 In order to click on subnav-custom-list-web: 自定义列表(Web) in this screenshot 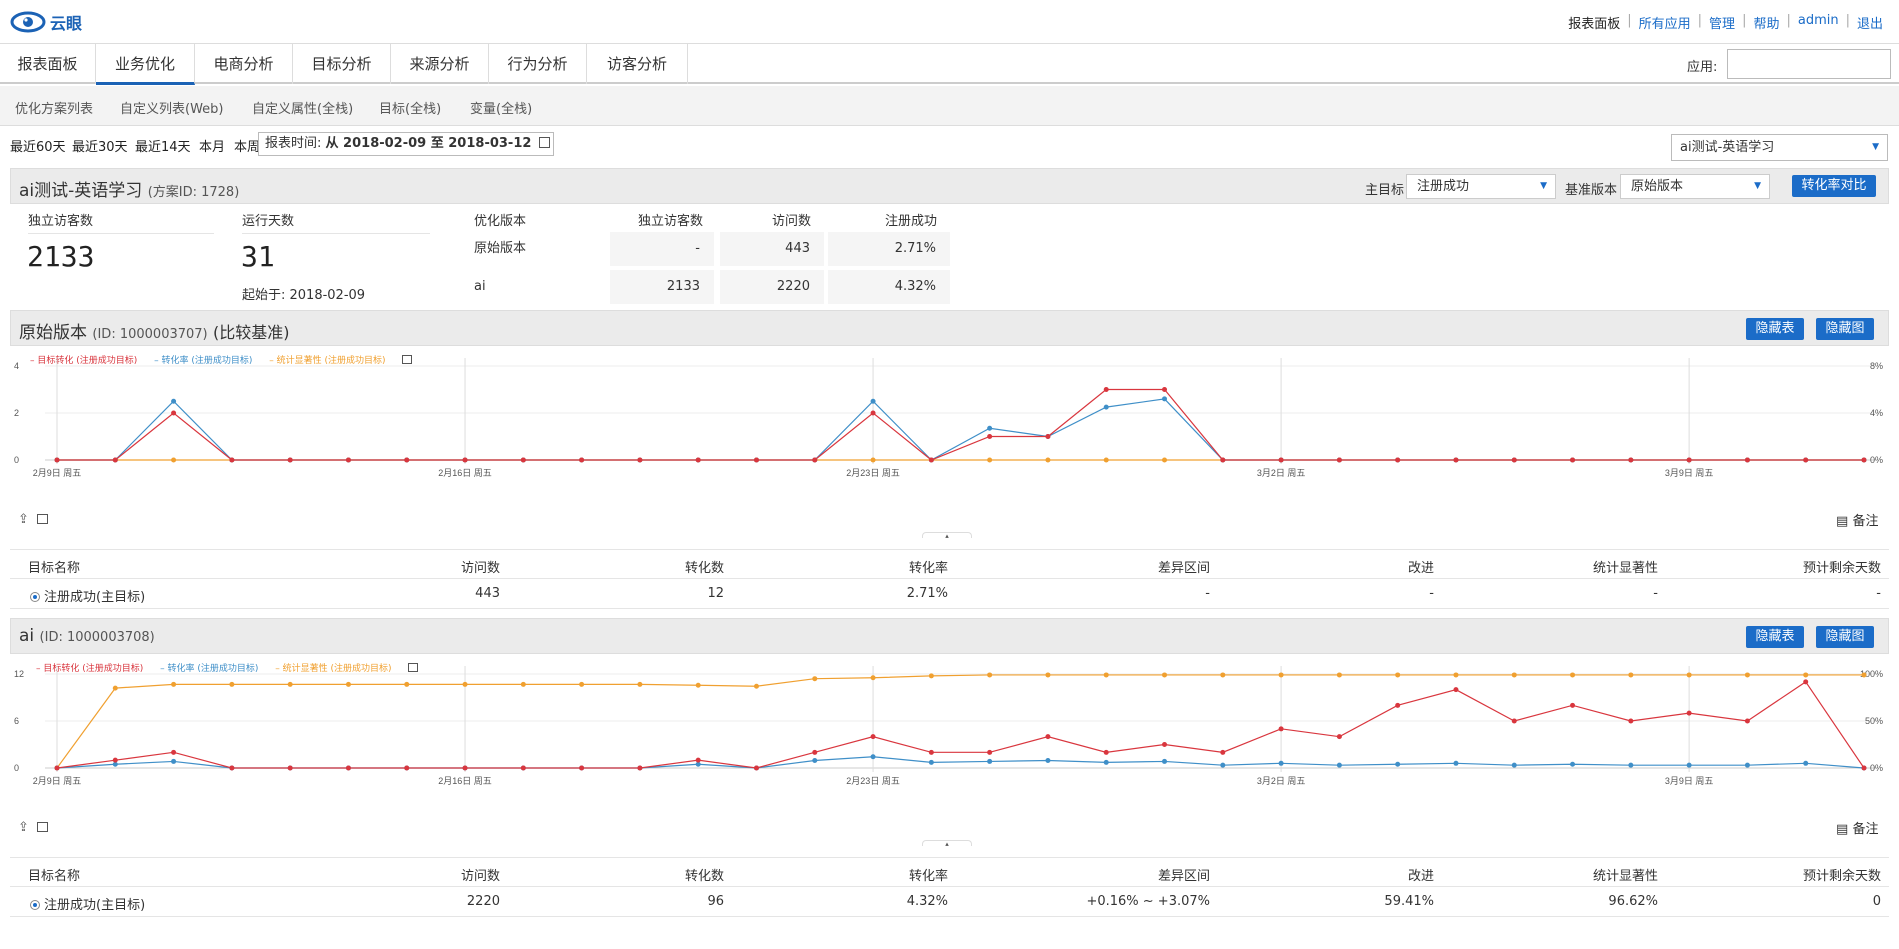, I will do `click(172, 107)`.